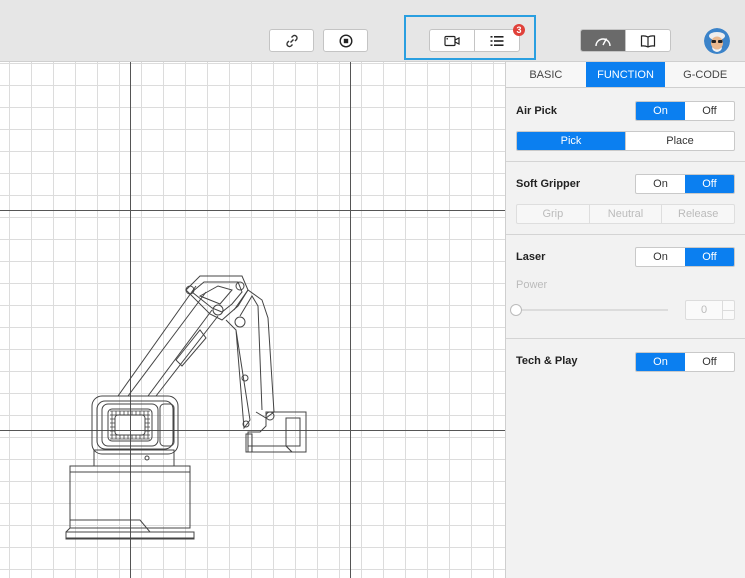  Describe the element at coordinates (660, 257) in the screenshot. I see `laser-on-button: On` at that location.